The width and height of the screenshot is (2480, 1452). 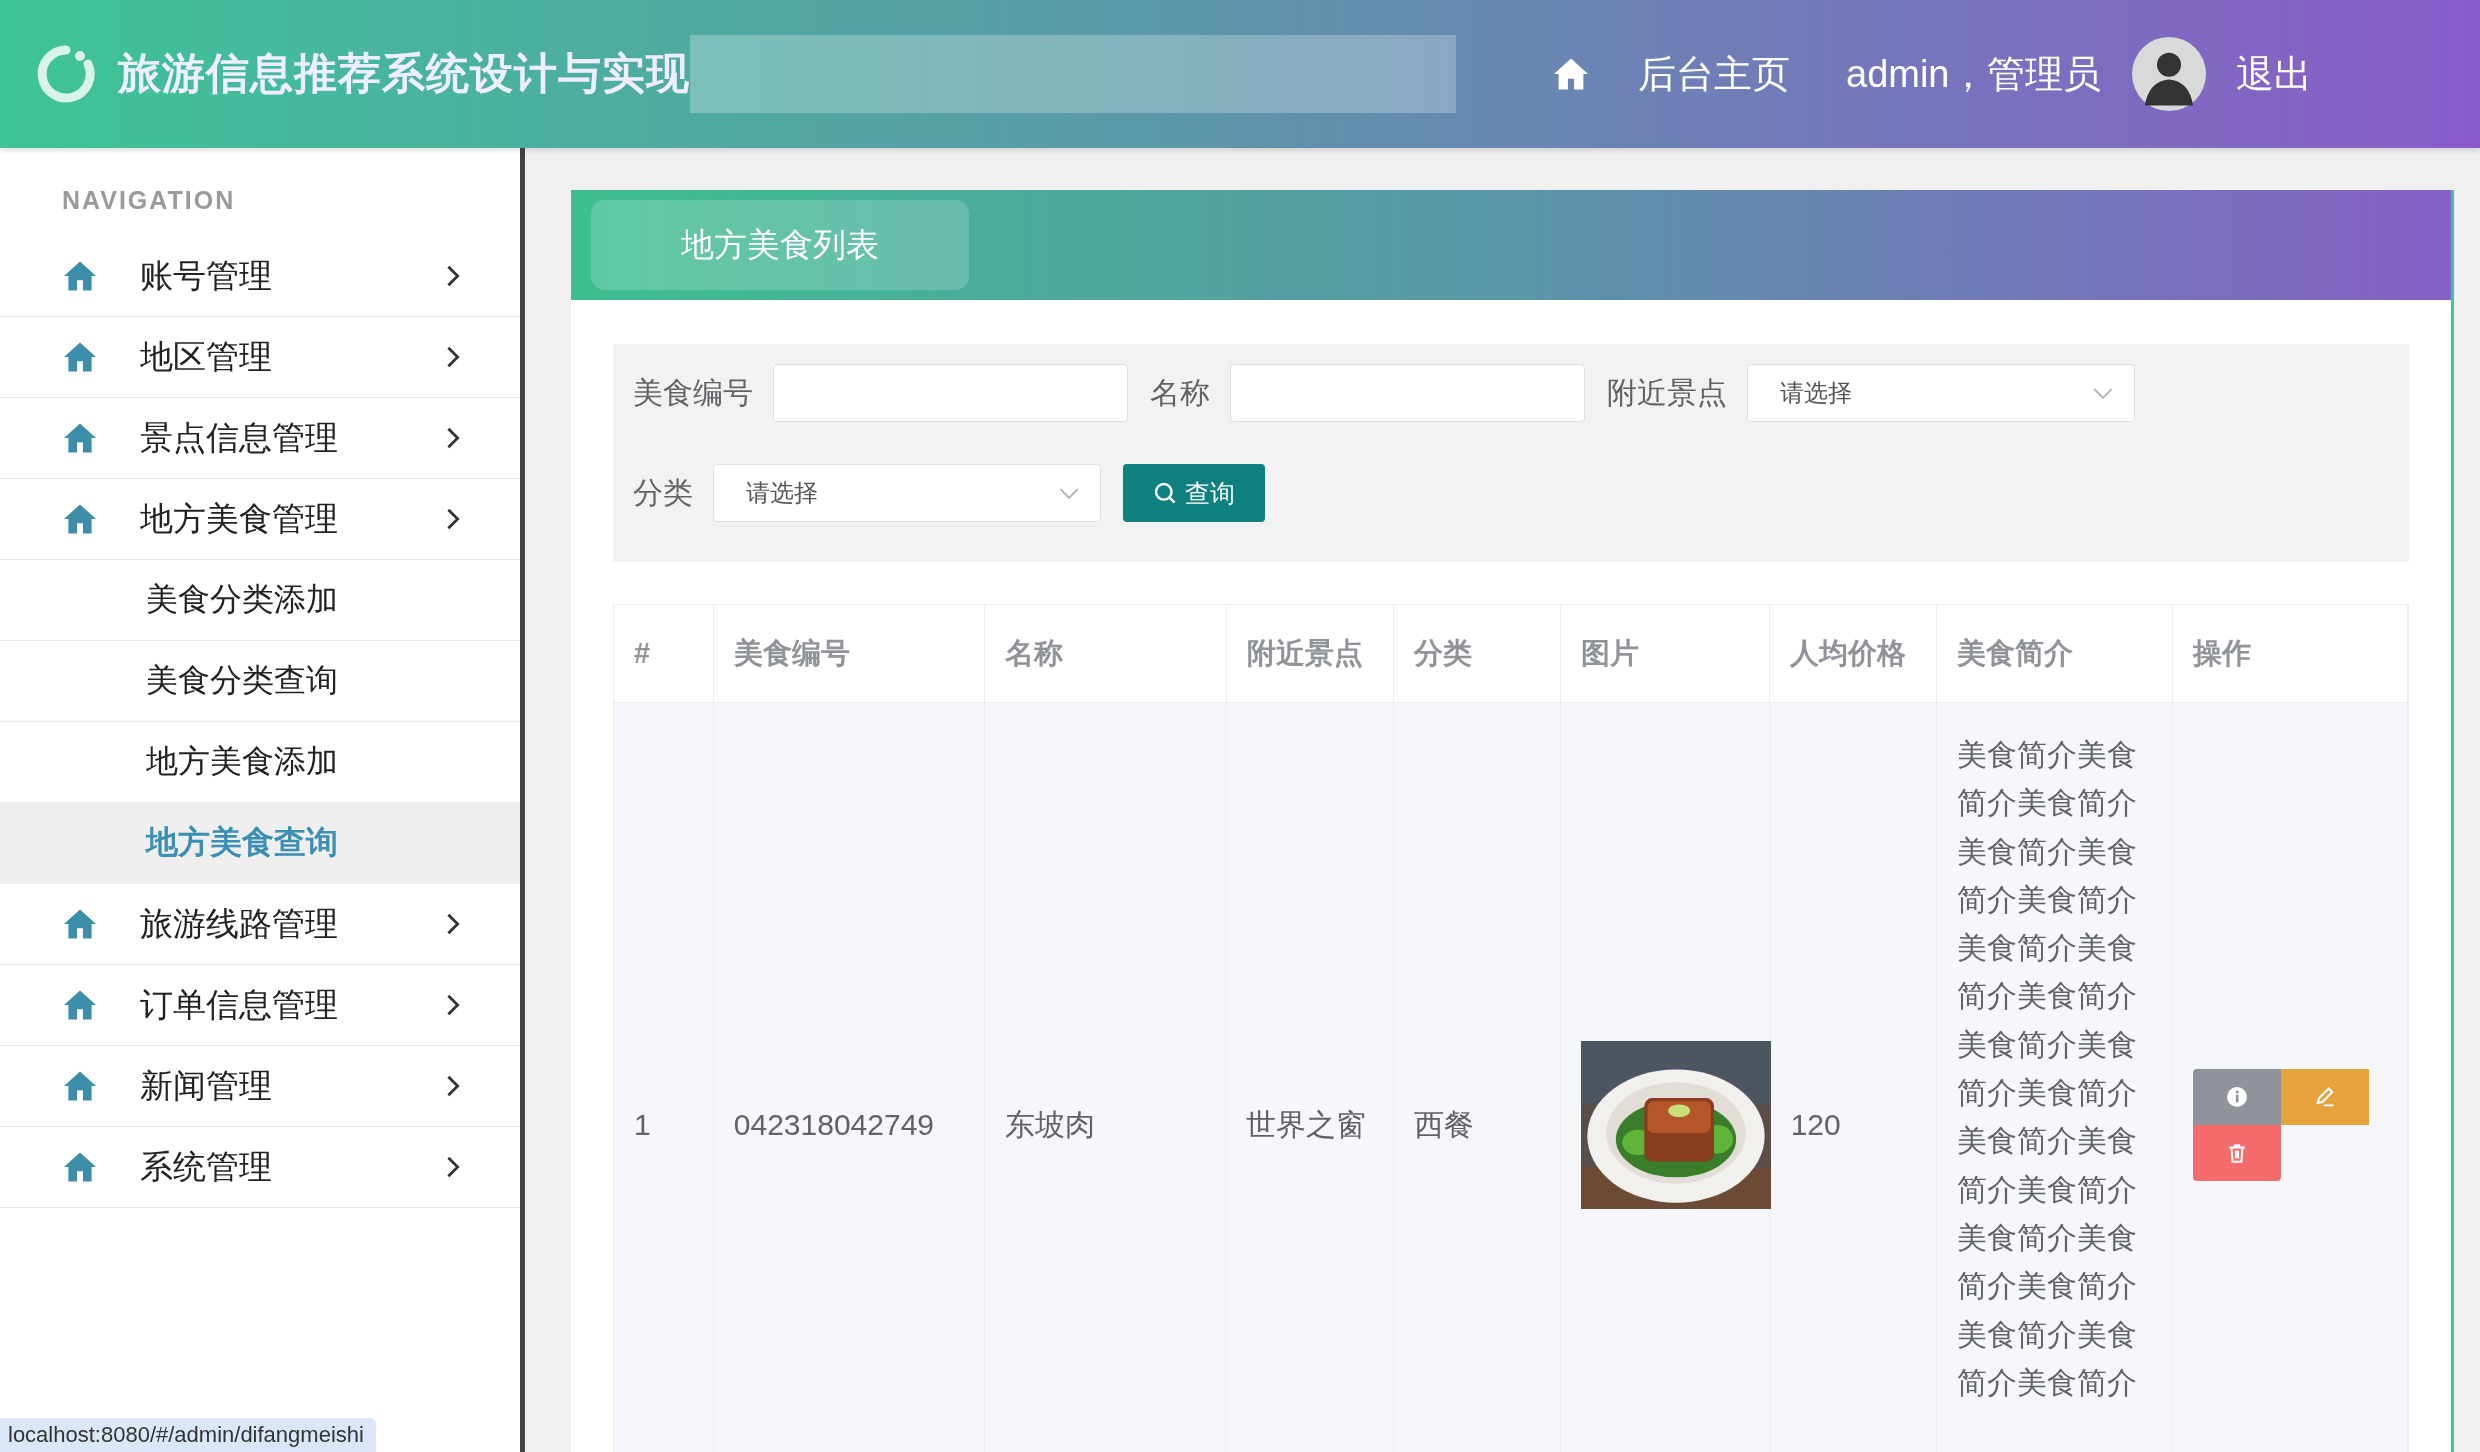 I want to click on delete-button, so click(x=2236, y=1153).